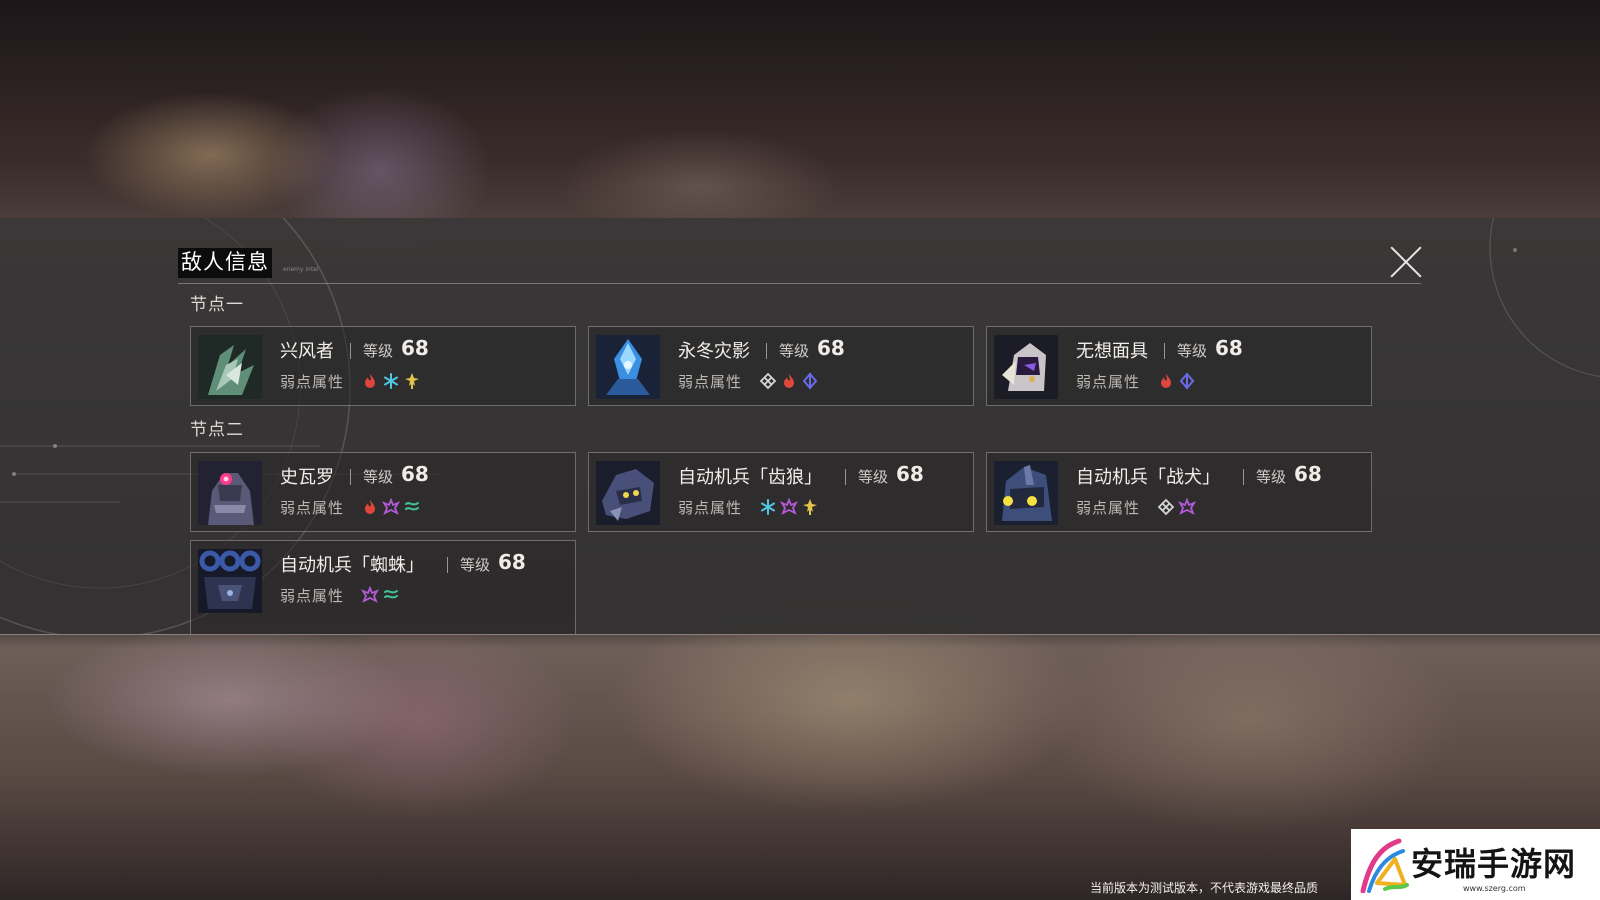  Describe the element at coordinates (217, 305) in the screenshot. I see `section-label-node-1: 节点一` at that location.